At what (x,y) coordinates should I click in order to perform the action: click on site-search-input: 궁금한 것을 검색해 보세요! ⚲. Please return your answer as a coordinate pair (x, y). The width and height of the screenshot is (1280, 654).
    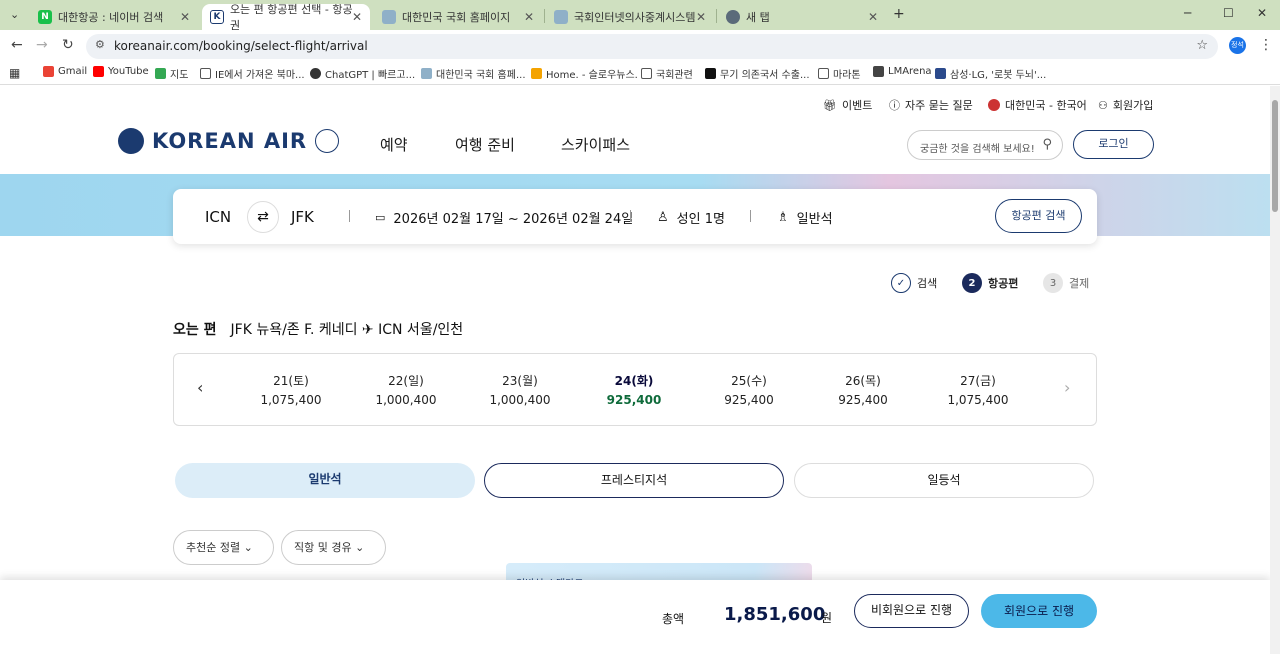
    Looking at the image, I should click on (985, 145).